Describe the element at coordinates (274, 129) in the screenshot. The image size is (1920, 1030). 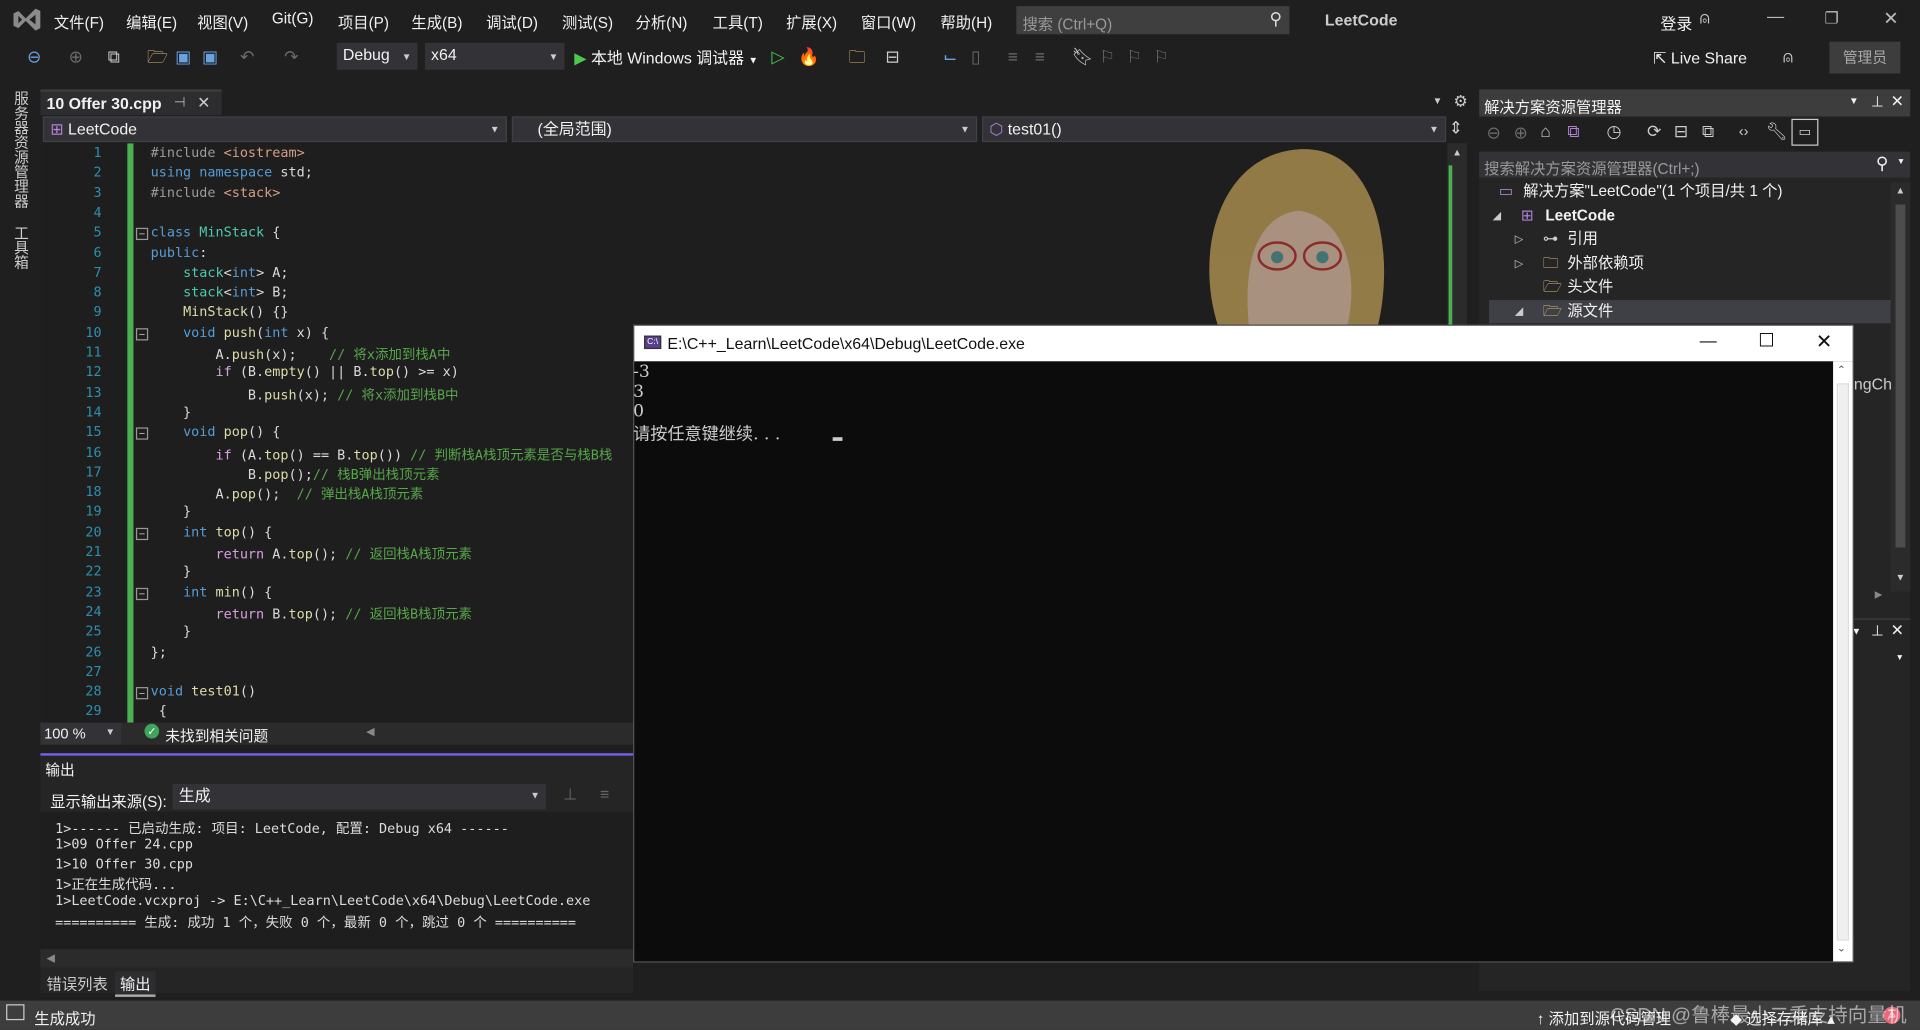
I see `project-dropdown: ⊞ LeetCode ▼` at that location.